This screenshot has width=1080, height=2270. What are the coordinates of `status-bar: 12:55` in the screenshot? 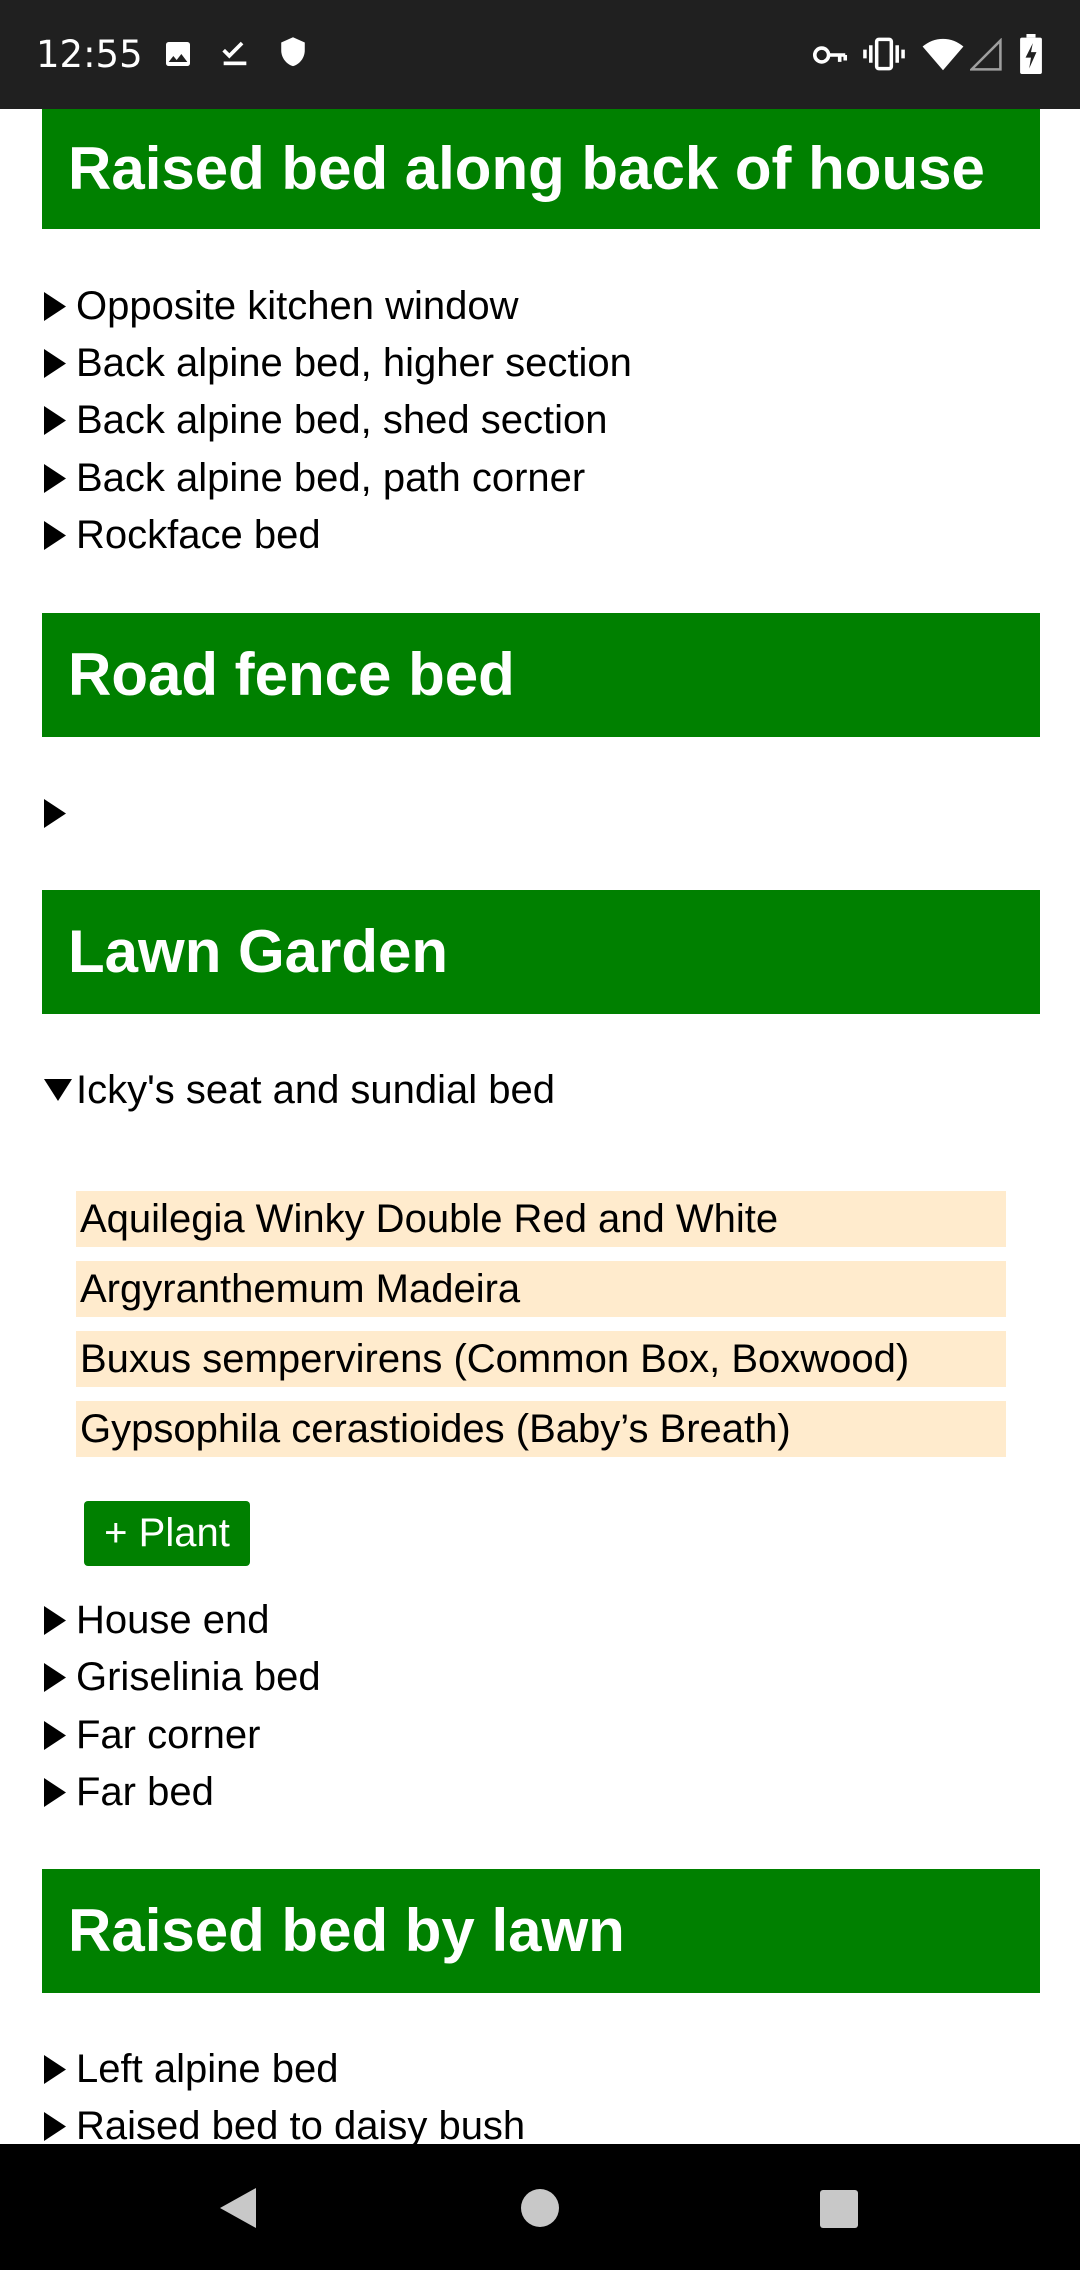 It's located at (540, 54).